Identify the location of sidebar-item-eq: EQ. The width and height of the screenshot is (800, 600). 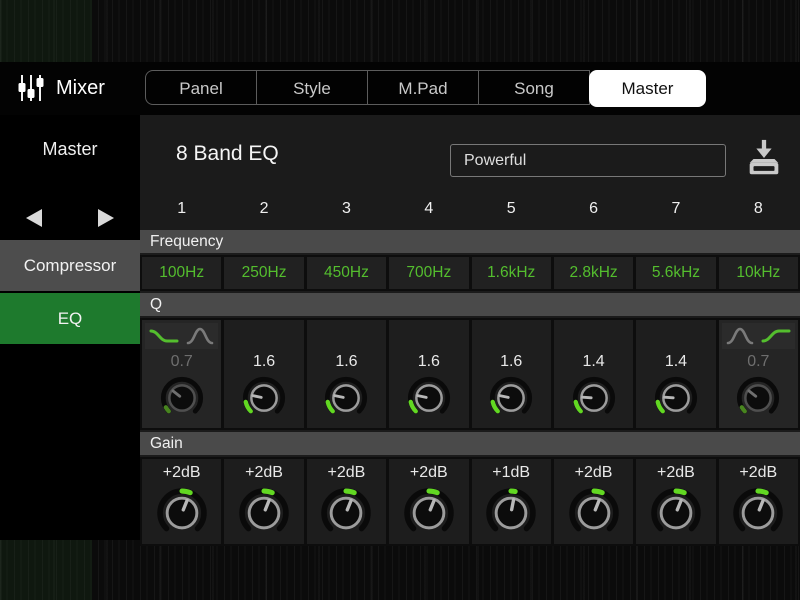
(70, 318).